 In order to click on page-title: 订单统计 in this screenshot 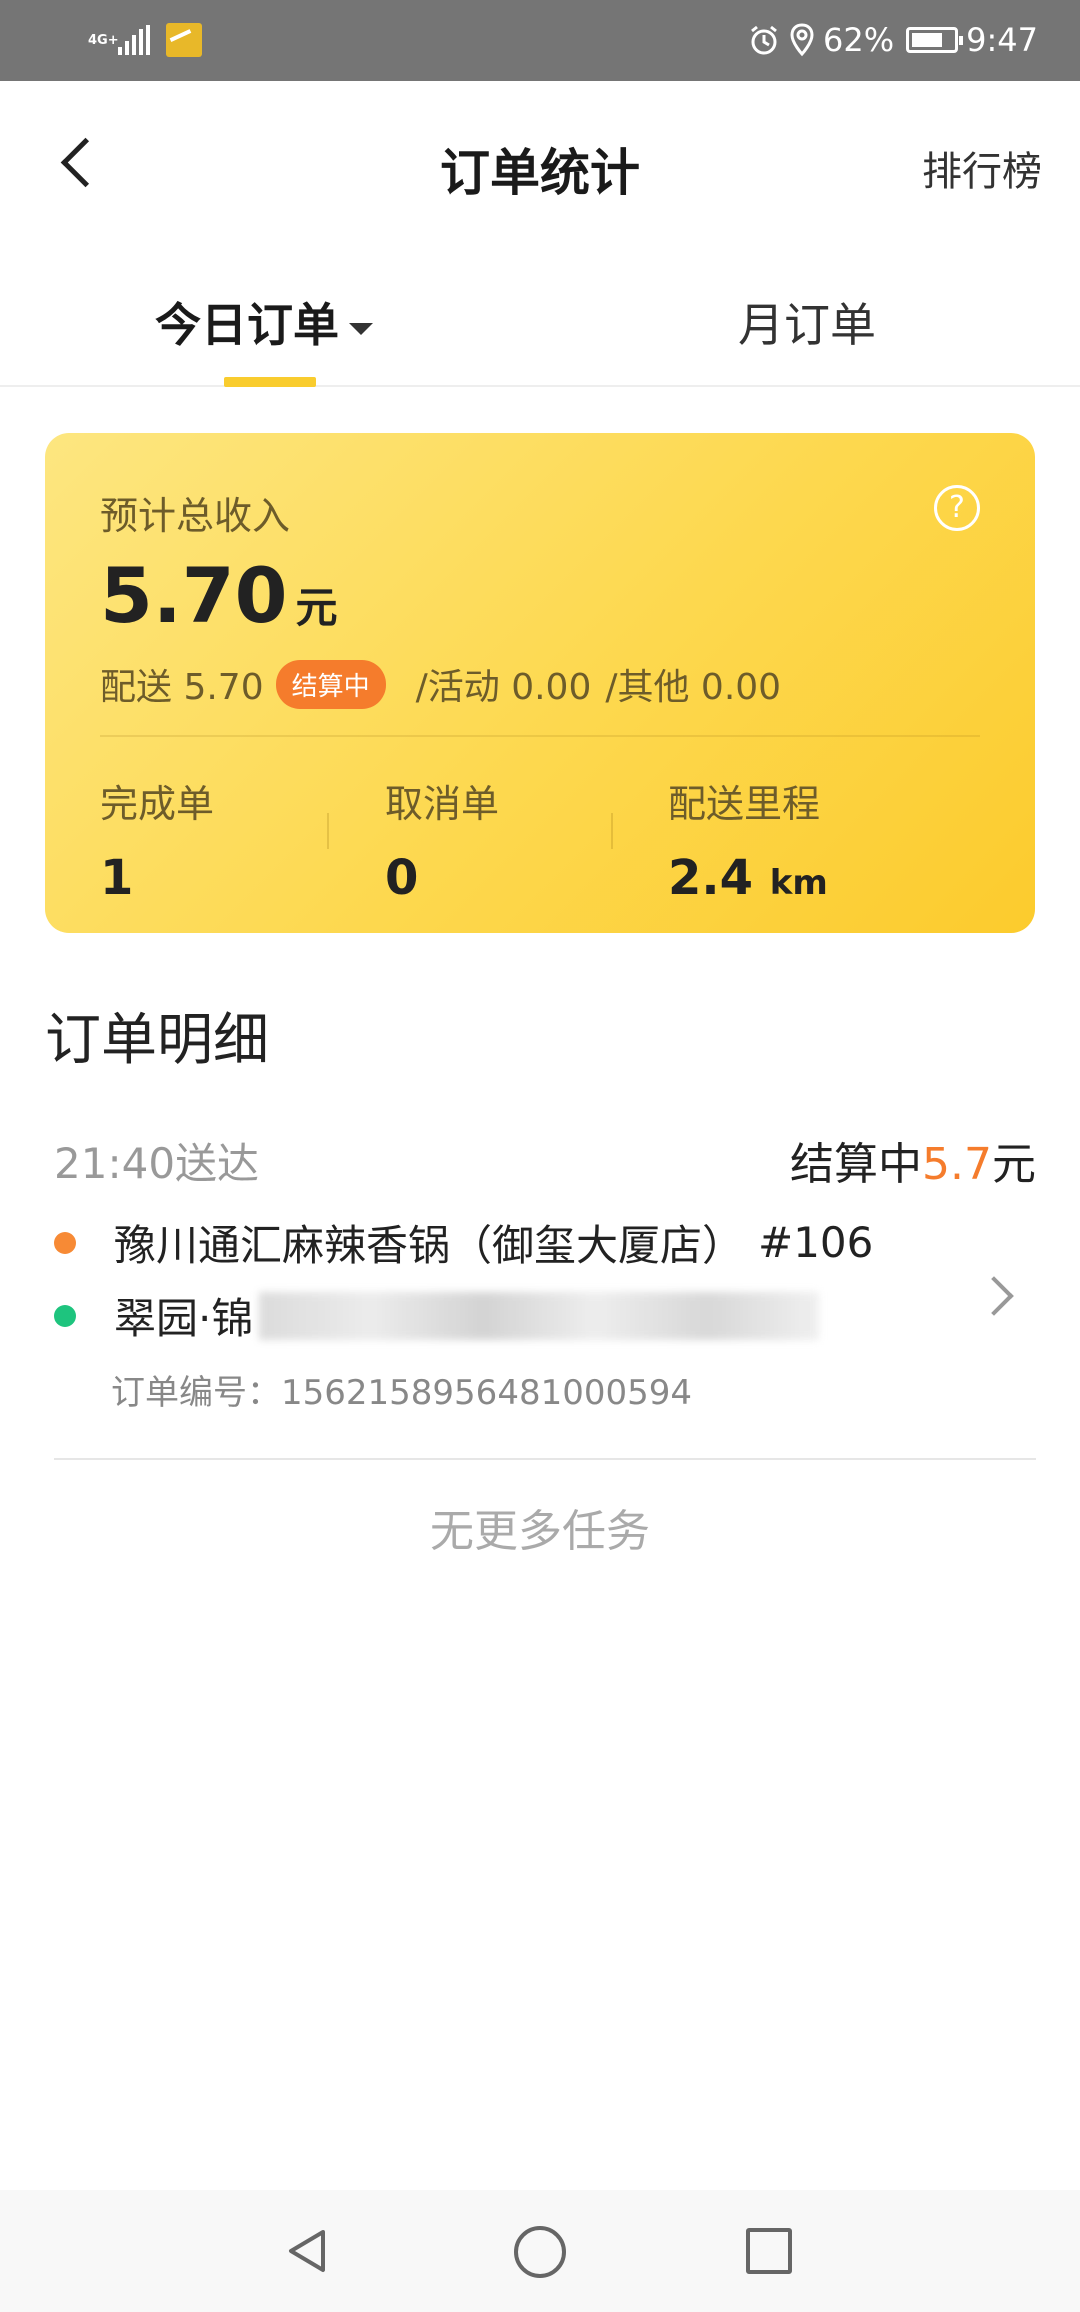, I will do `click(540, 173)`.